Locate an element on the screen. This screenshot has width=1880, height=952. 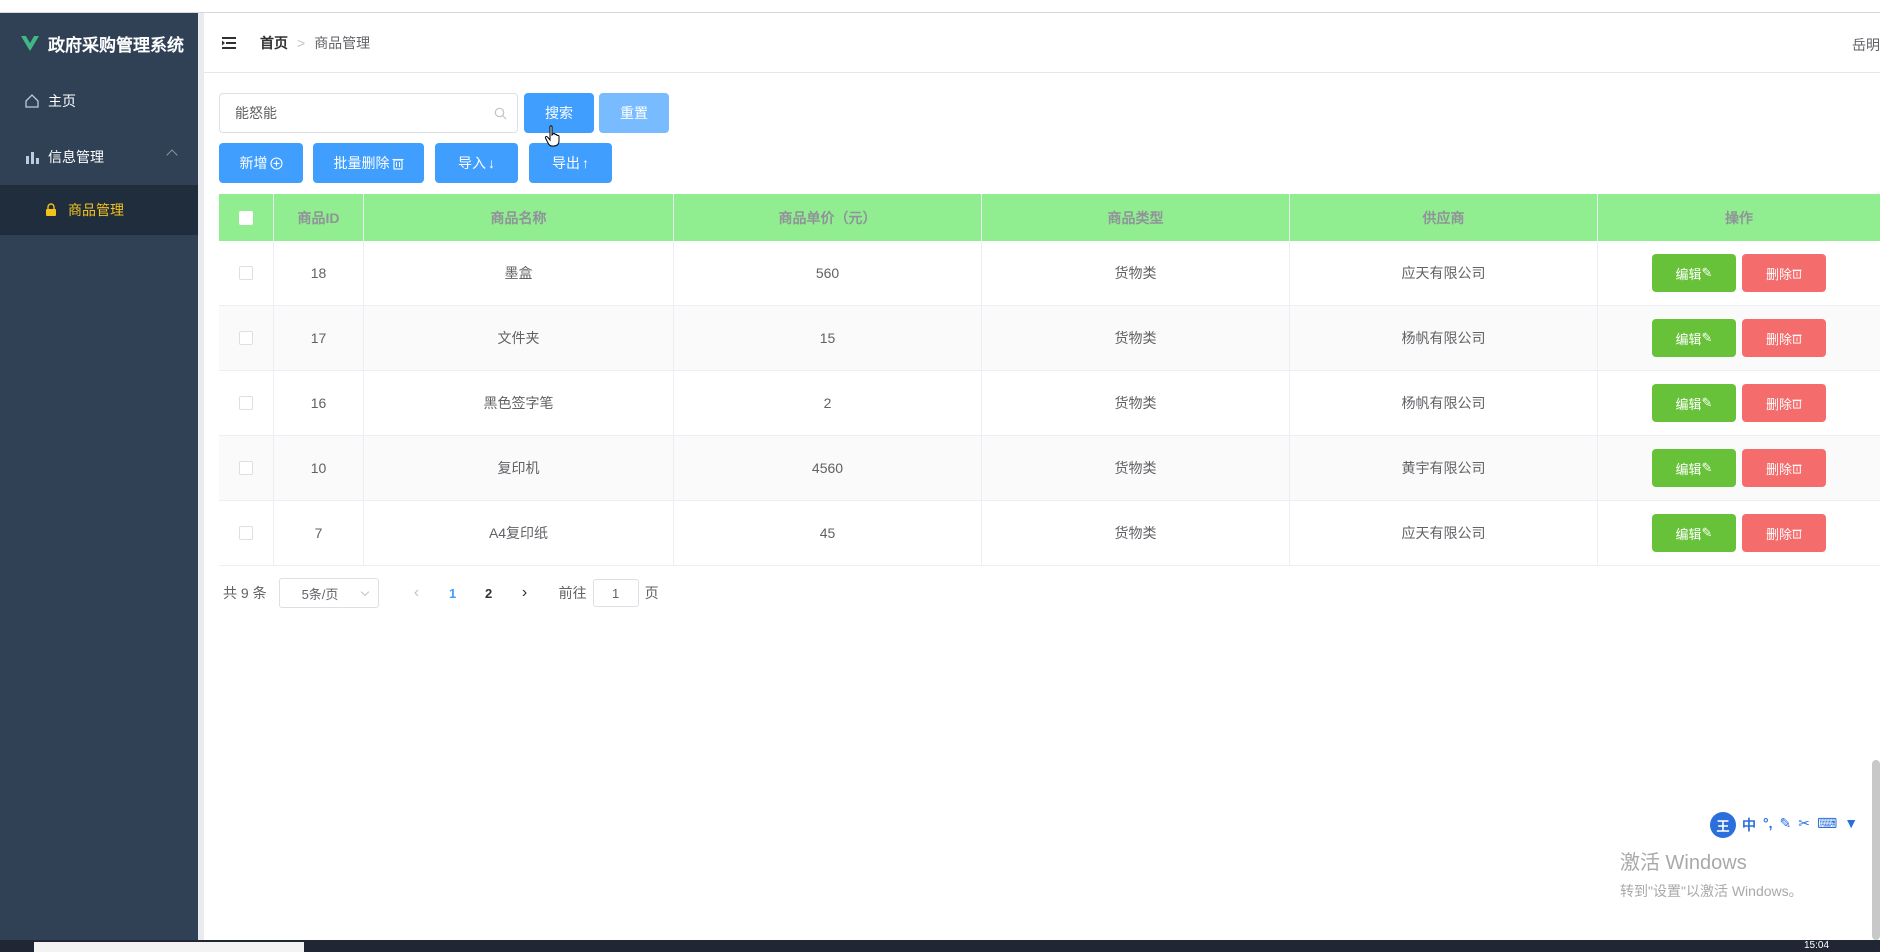
ime-punctuation-toggle: °, is located at coordinates (1768, 825).